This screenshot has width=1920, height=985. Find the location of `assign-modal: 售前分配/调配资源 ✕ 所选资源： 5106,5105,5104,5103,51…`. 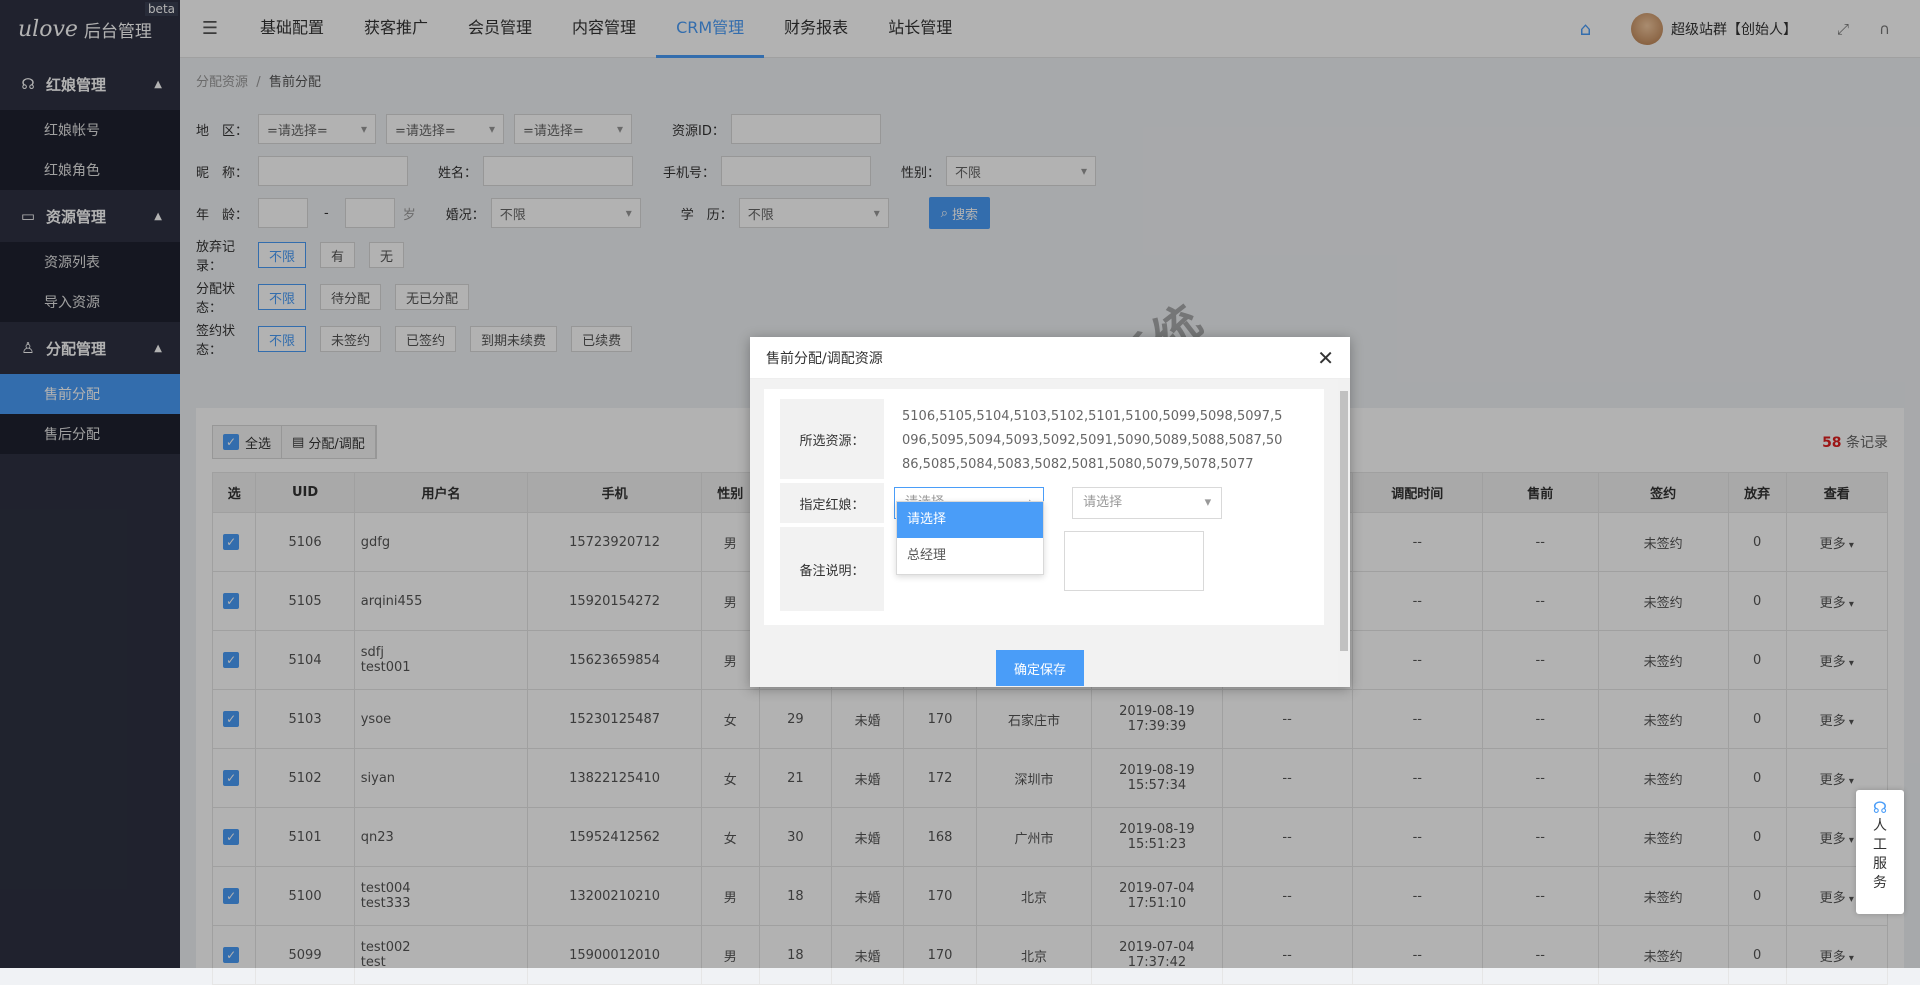

assign-modal: 售前分配/调配资源 ✕ 所选资源： 5106,5105,5104,5103,51… is located at coordinates (1050, 512).